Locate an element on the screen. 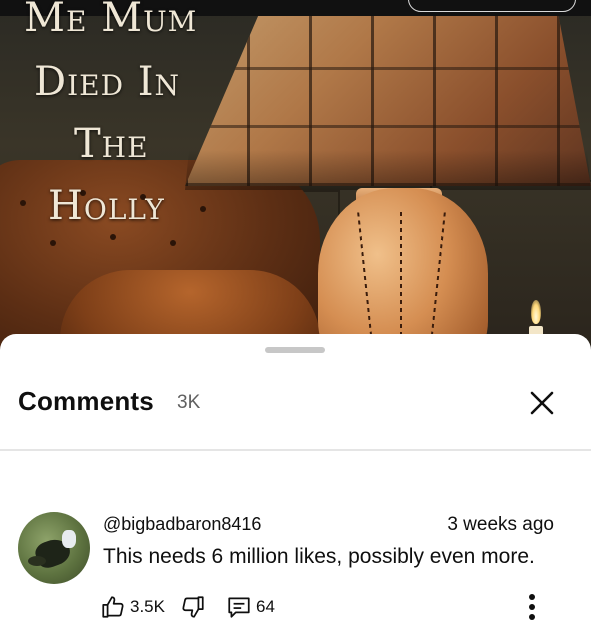 The image size is (591, 640). more-options-button is located at coordinates (532, 607).